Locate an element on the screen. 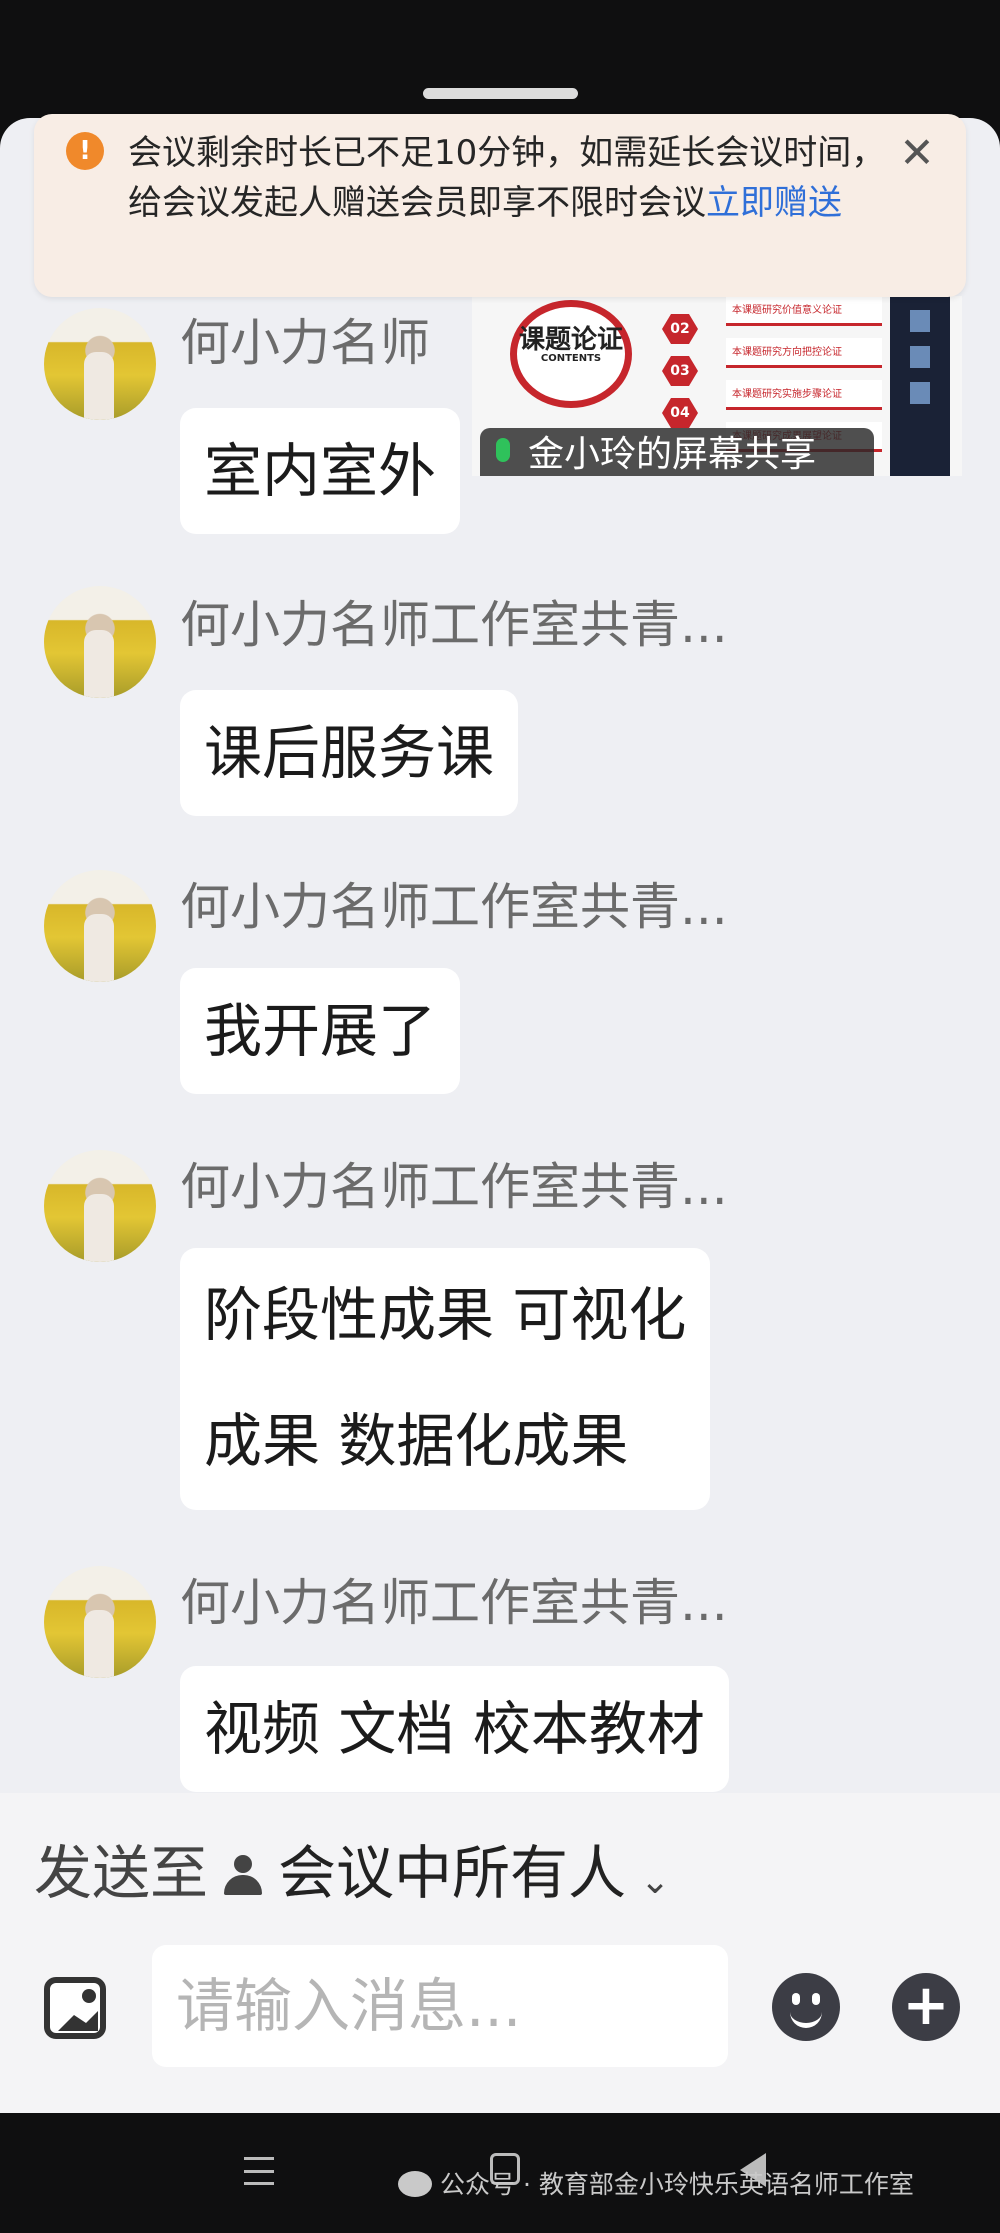 This screenshot has width=1000, height=2233. slide-number: 02 is located at coordinates (680, 329).